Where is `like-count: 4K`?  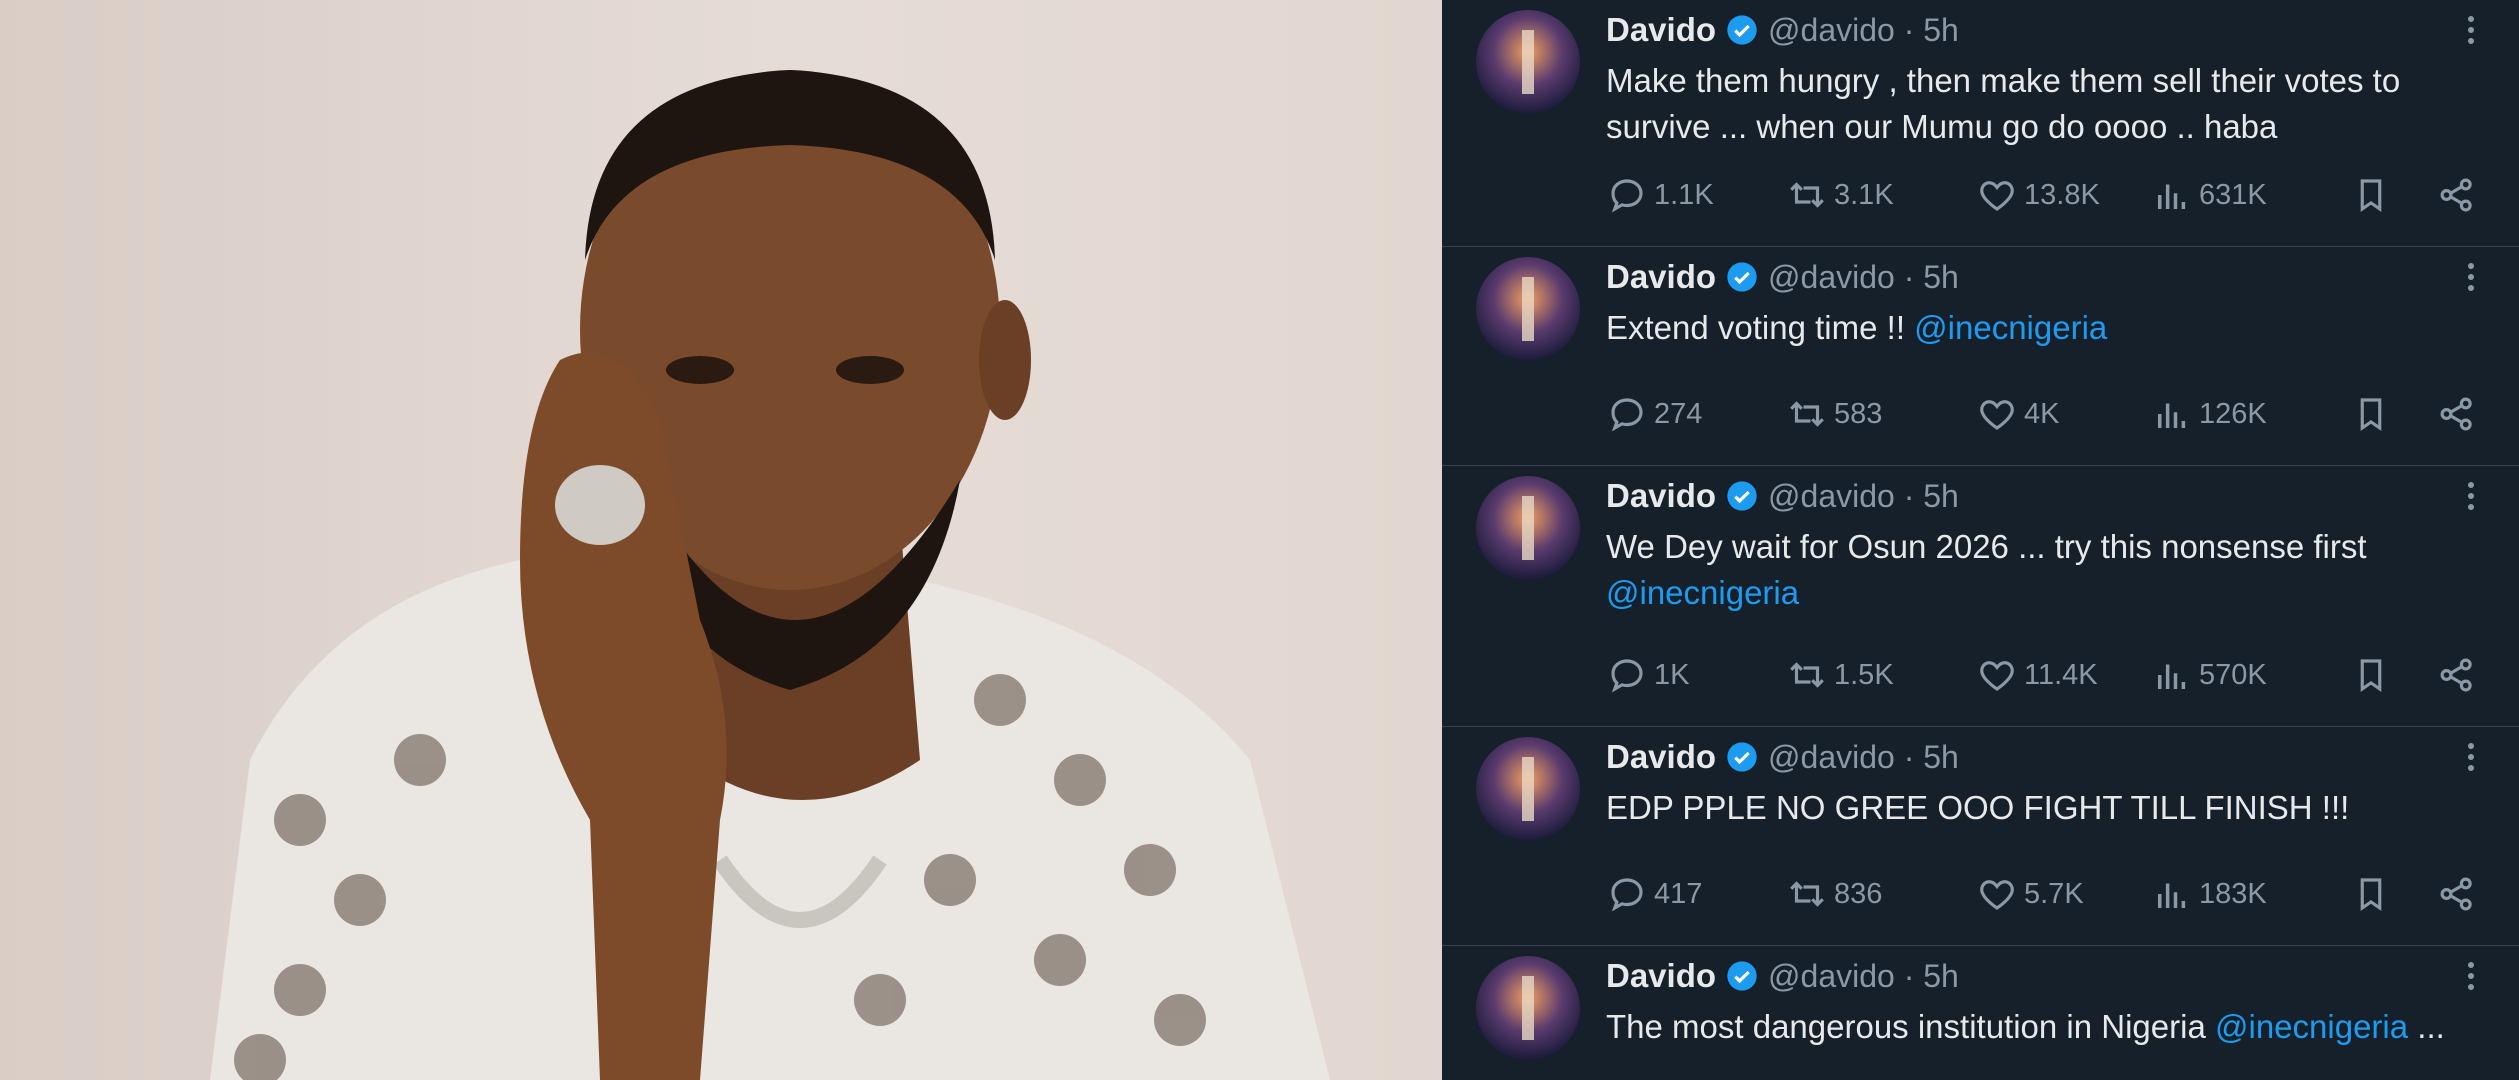 like-count: 4K is located at coordinates (2042, 413).